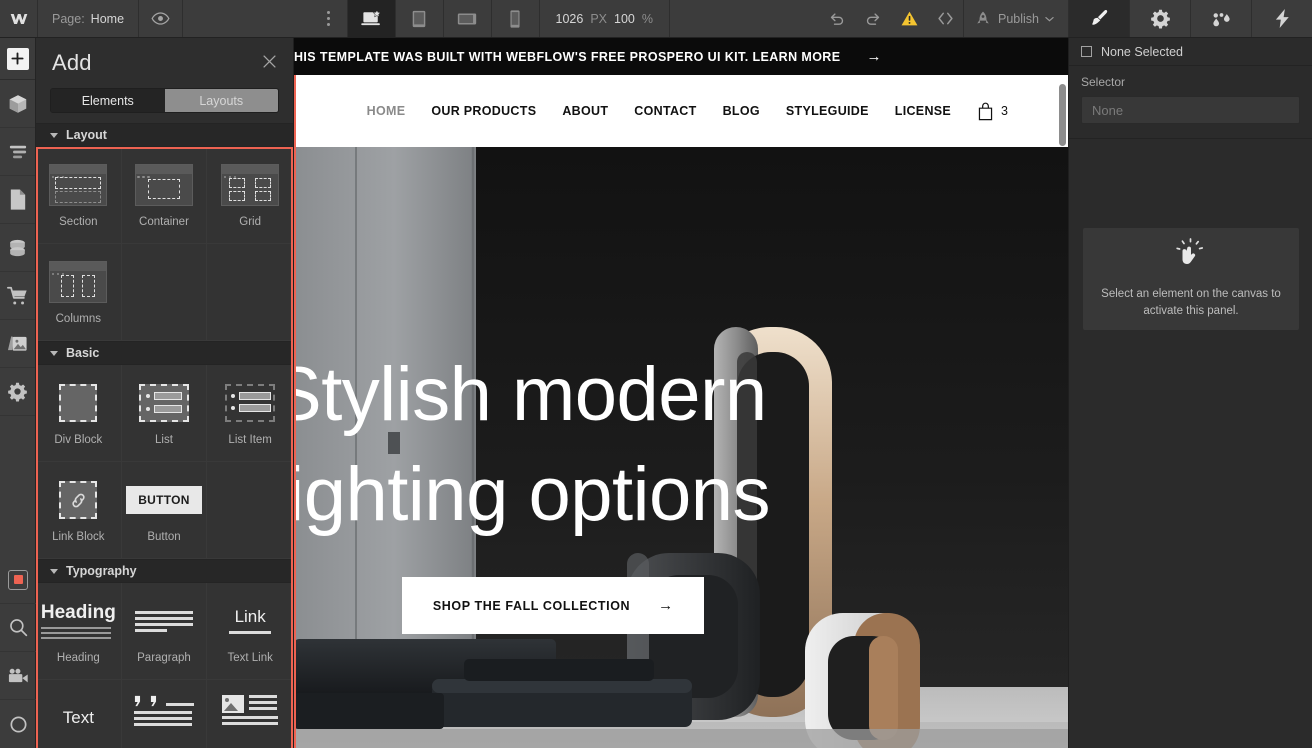 This screenshot has height=748, width=1312. I want to click on sidebar-item-video-tutorials, so click(18, 676).